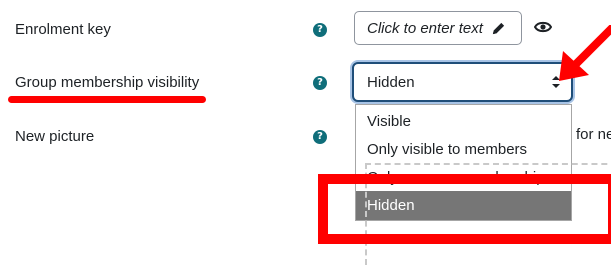  Describe the element at coordinates (462, 82) in the screenshot. I see `group-visibility-select: Hidden` at that location.